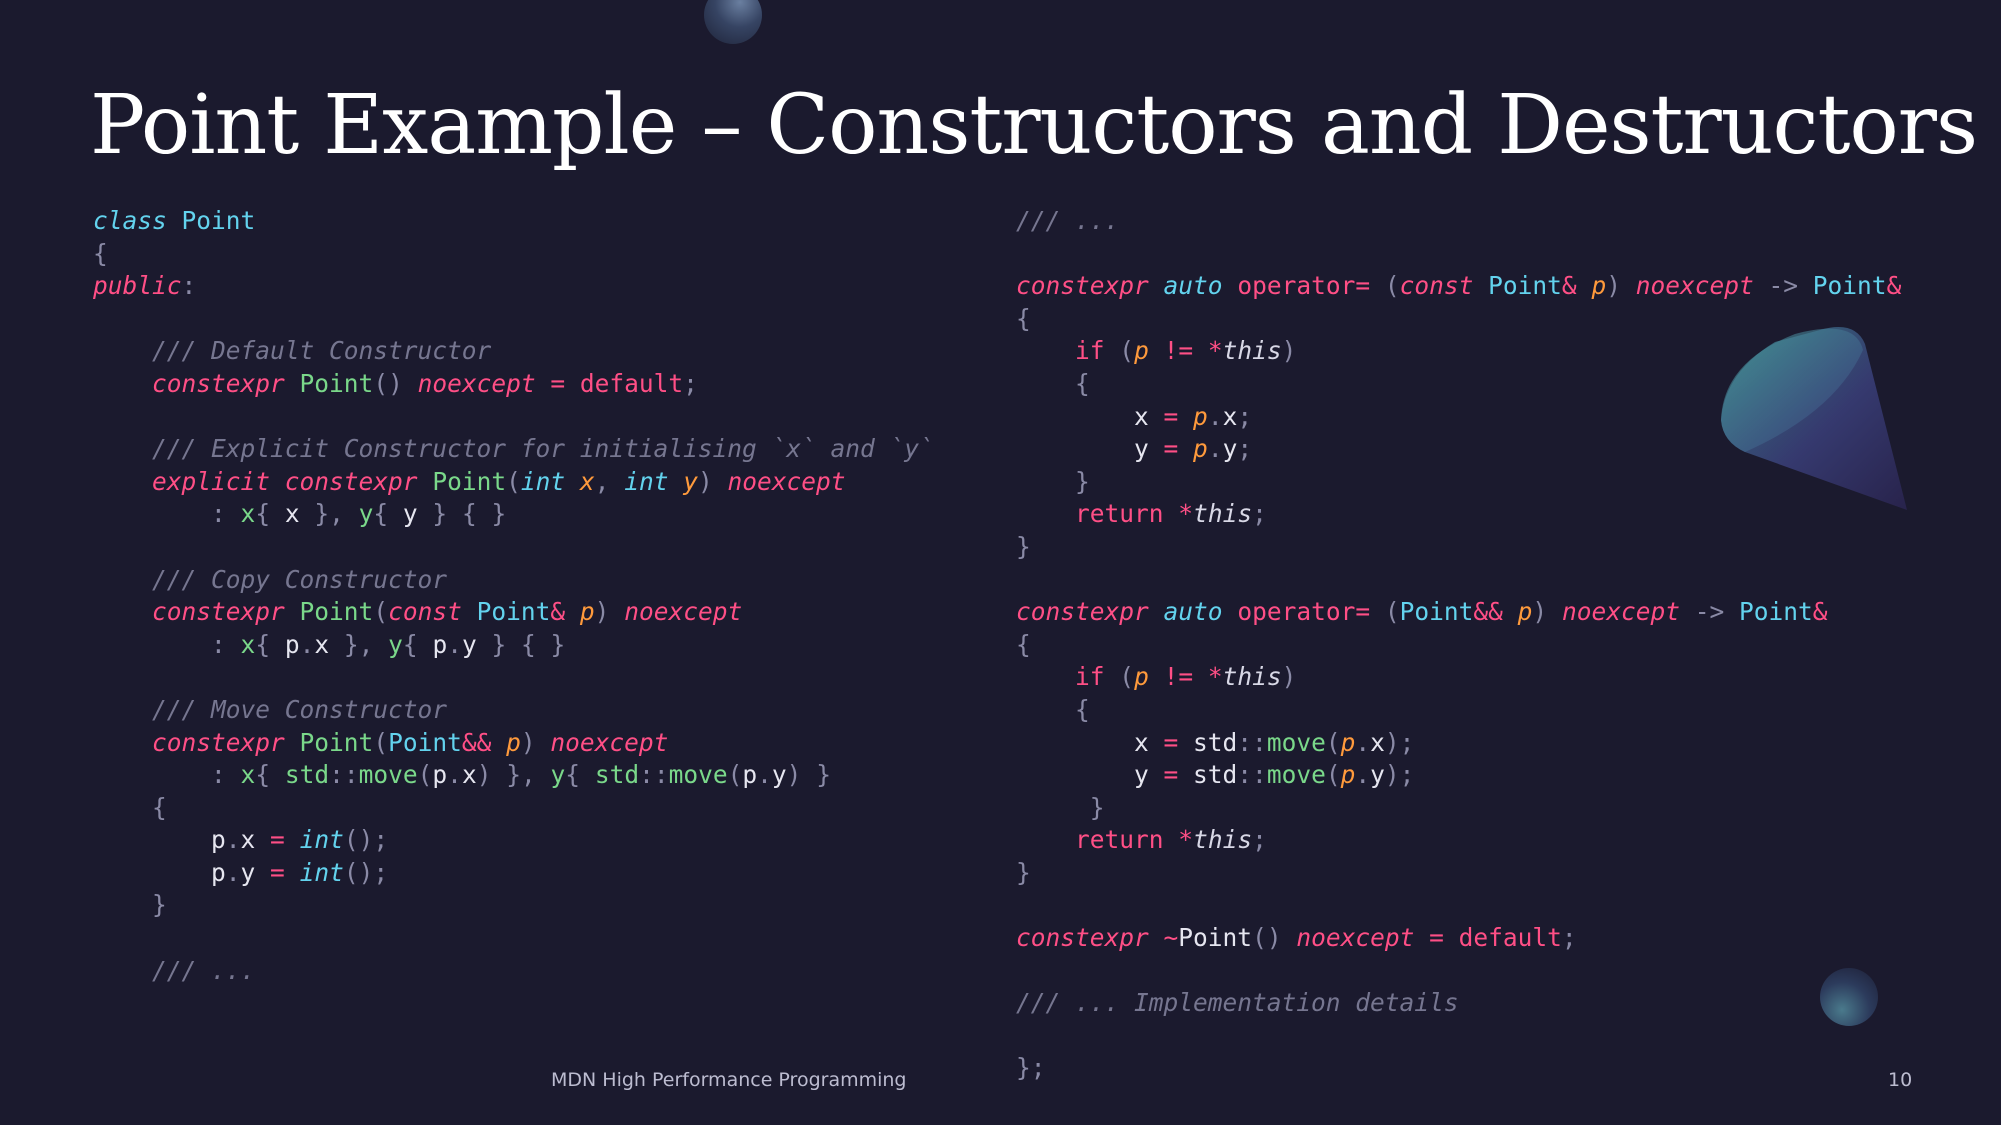 Image resolution: width=2001 pixels, height=1125 pixels. What do you see at coordinates (300, 579) in the screenshot?
I see `code-token: /// Copy Constructor` at bounding box center [300, 579].